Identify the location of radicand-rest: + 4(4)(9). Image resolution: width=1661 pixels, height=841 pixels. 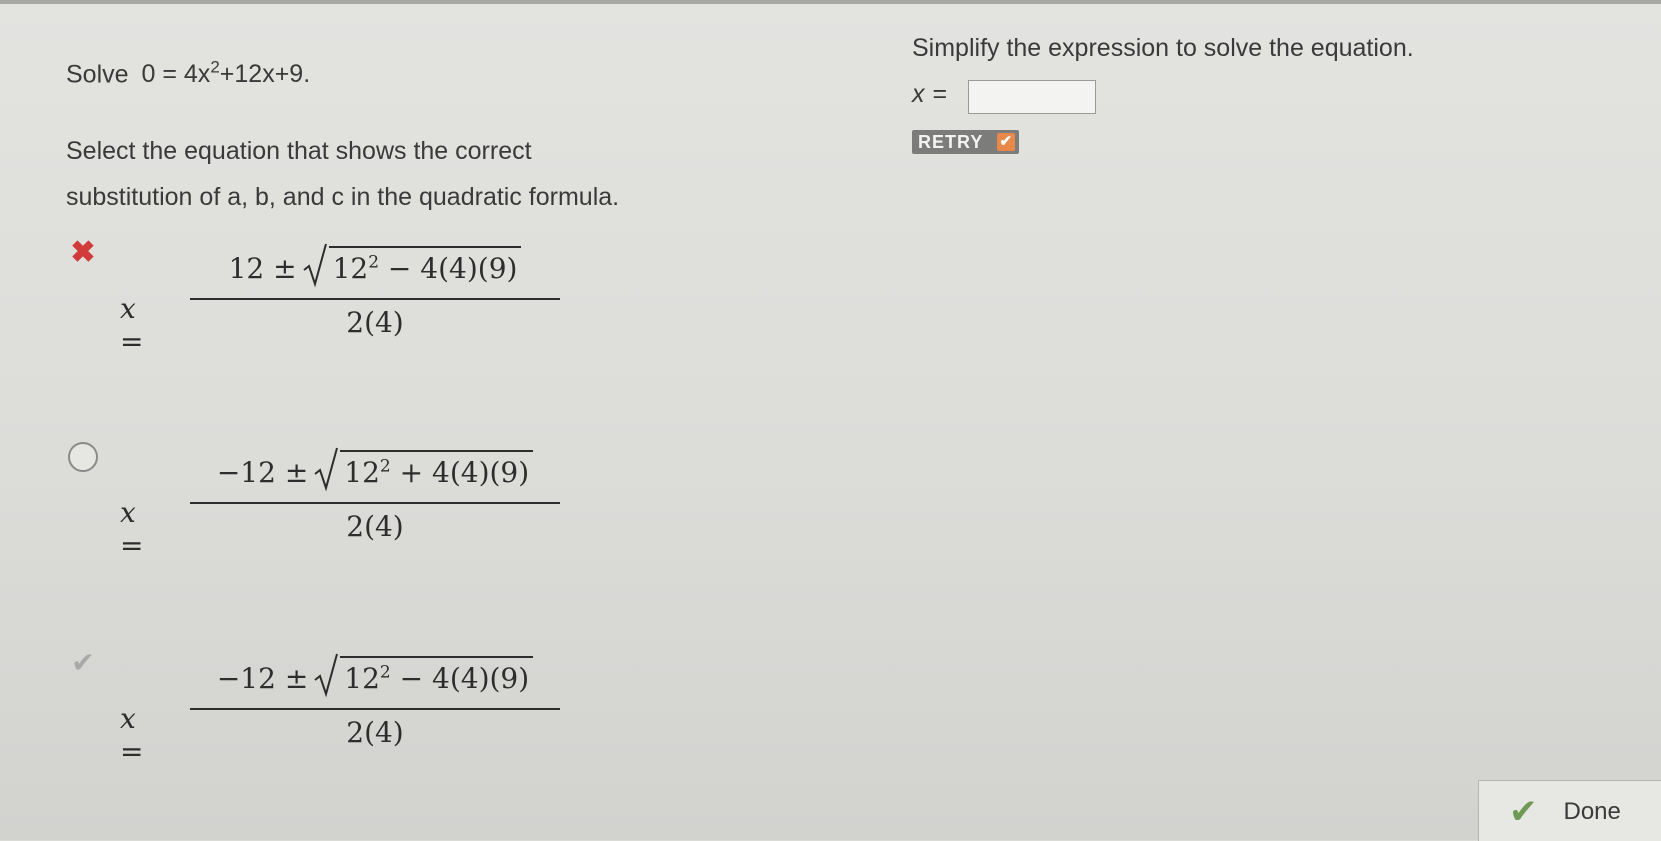
(460, 472).